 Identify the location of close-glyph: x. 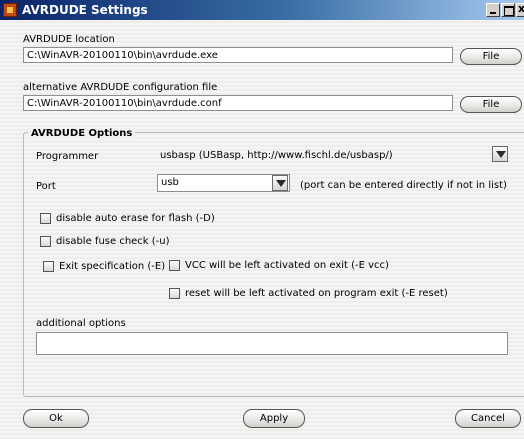
(521, 8).